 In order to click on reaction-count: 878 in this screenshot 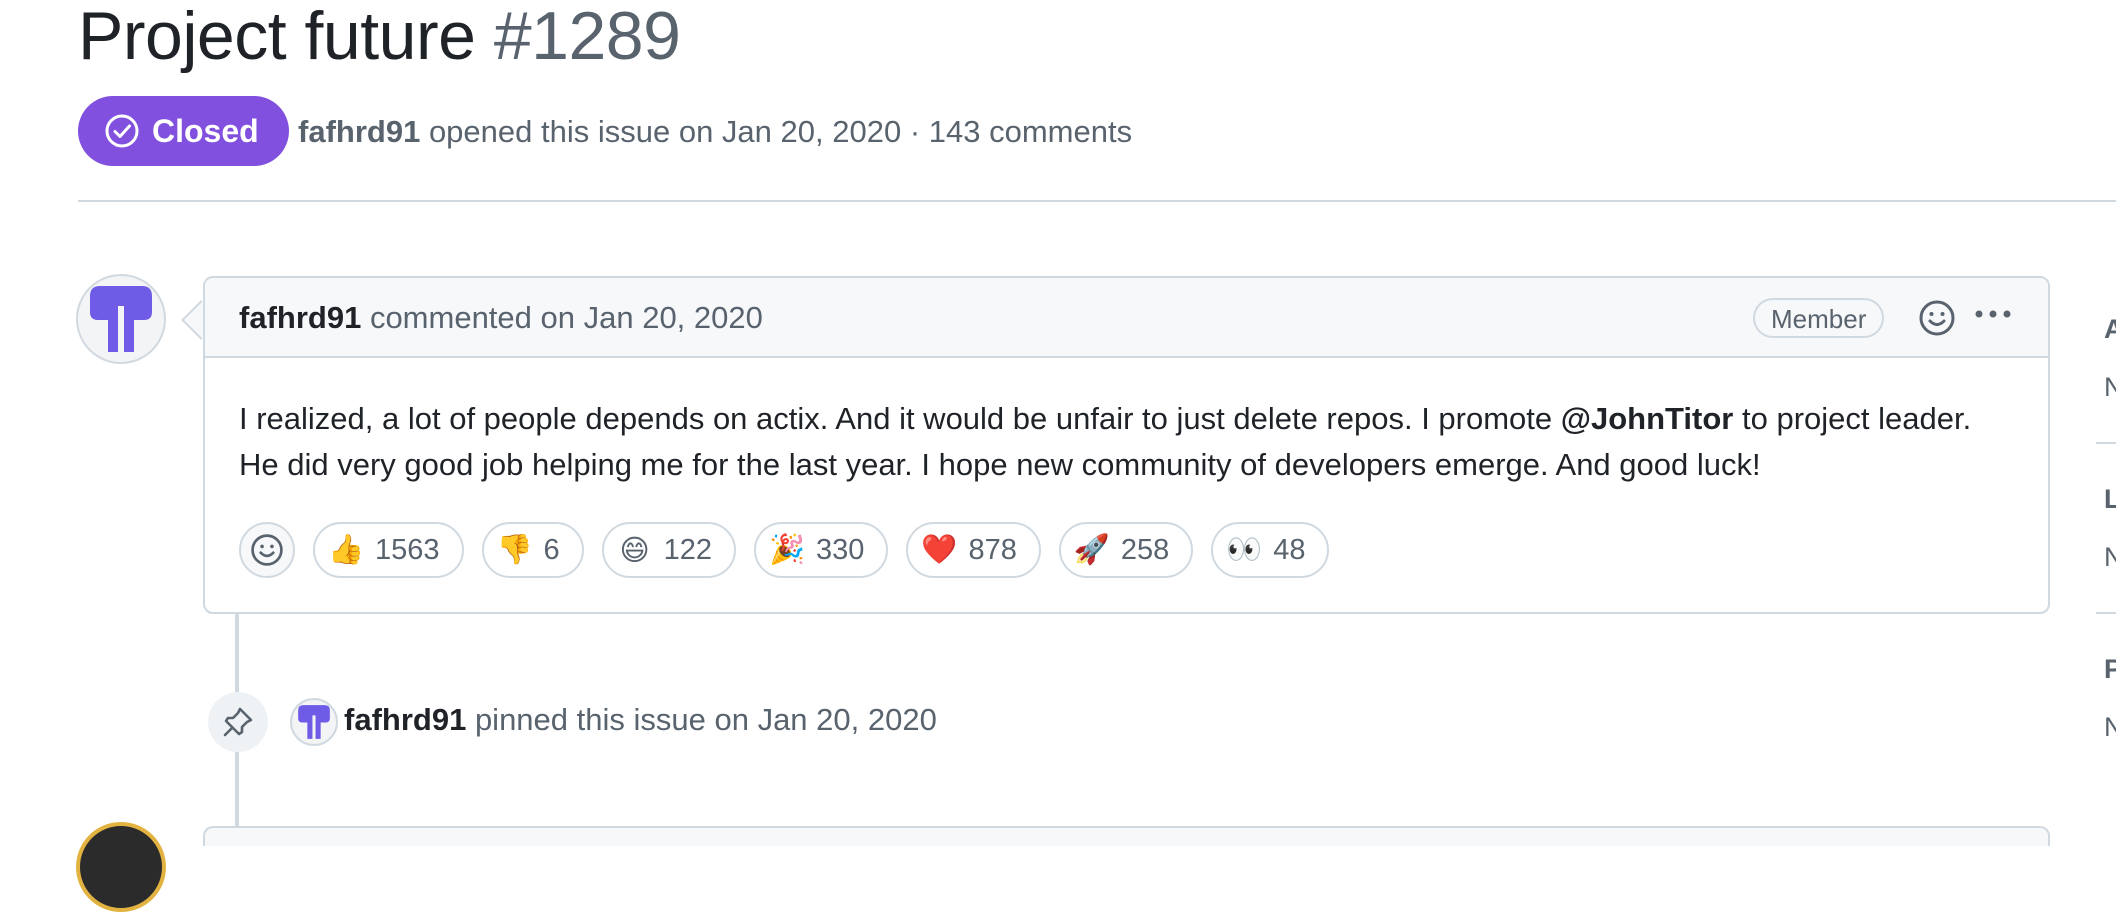, I will do `click(992, 549)`.